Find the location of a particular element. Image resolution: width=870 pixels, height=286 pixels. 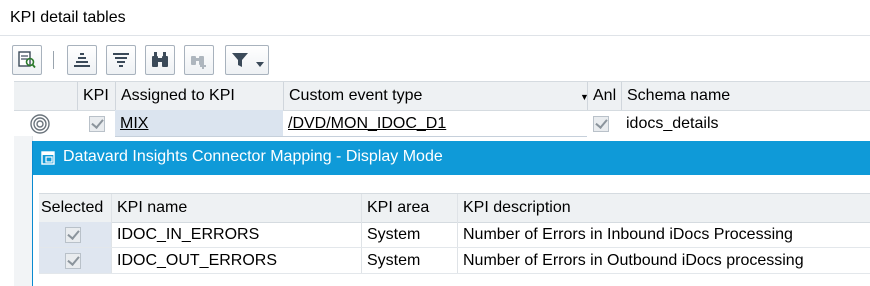

sort-ascending-icon is located at coordinates (82, 60).